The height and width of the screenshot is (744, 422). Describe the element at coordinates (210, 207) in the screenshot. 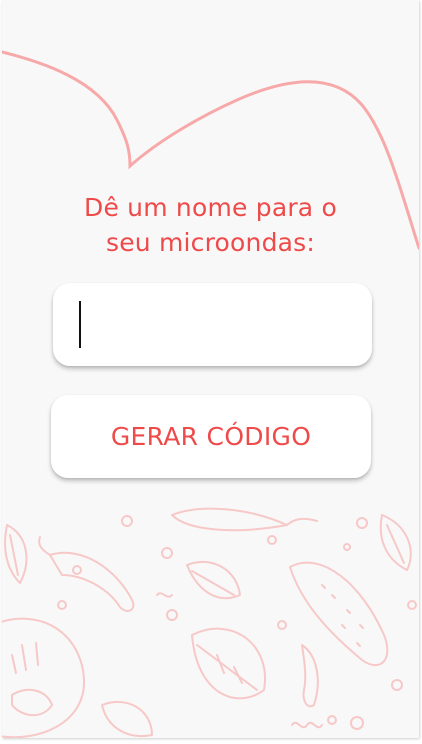

I see `prompt-line-1: Dê um nome para o` at that location.